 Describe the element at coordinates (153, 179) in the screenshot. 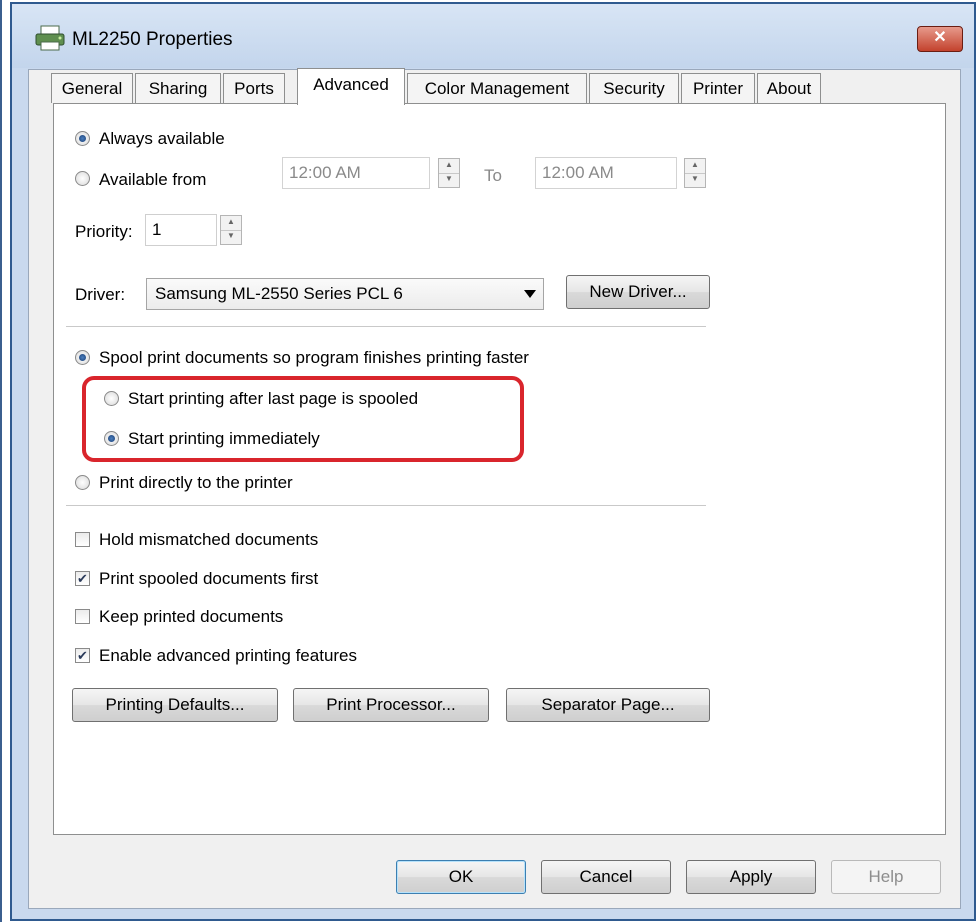

I see `available-from-label: Available from` at that location.